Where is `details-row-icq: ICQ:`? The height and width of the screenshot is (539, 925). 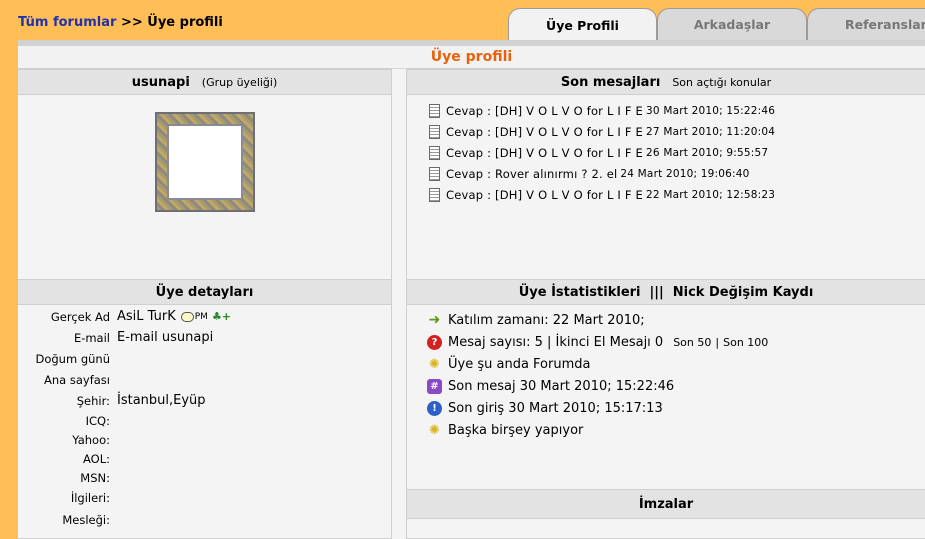 details-row-icq: ICQ: is located at coordinates (204, 420).